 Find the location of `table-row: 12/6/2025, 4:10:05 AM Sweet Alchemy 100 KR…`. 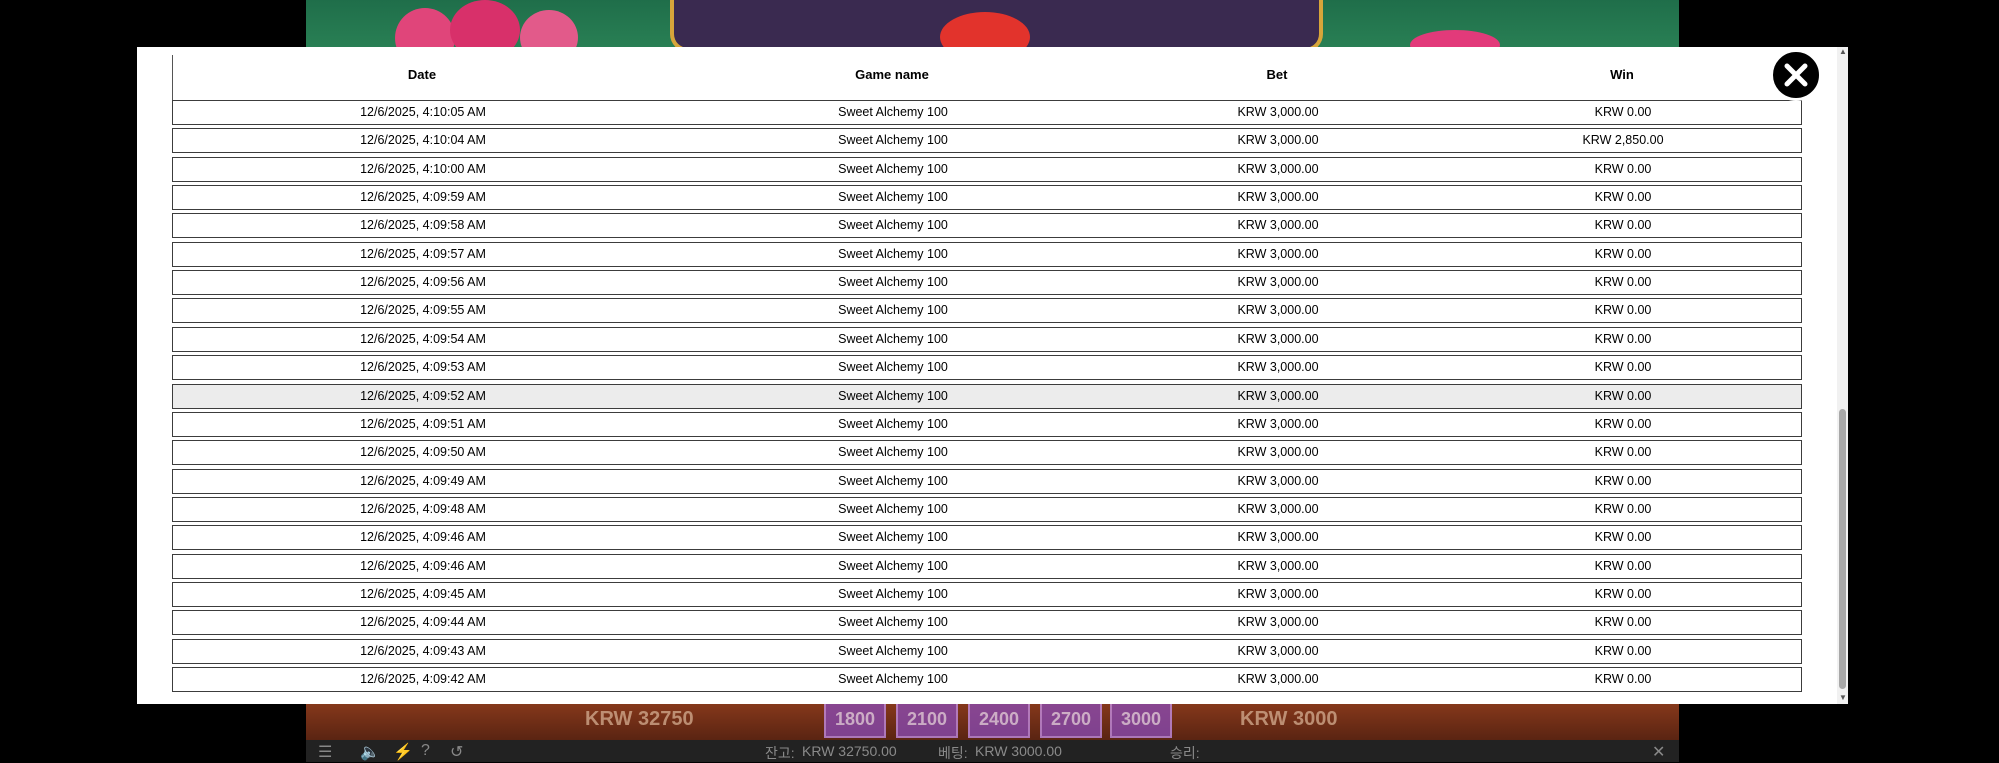

table-row: 12/6/2025, 4:10:05 AM Sweet Alchemy 100 KR… is located at coordinates (987, 112).